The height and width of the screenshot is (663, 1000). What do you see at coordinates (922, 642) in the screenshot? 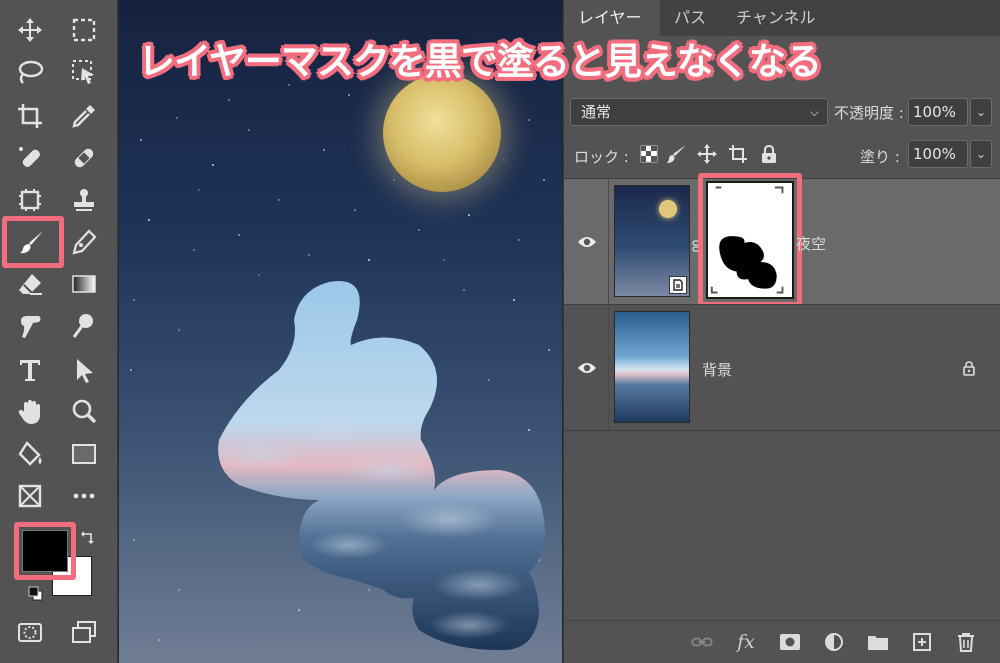
I see `new-layer-icon` at bounding box center [922, 642].